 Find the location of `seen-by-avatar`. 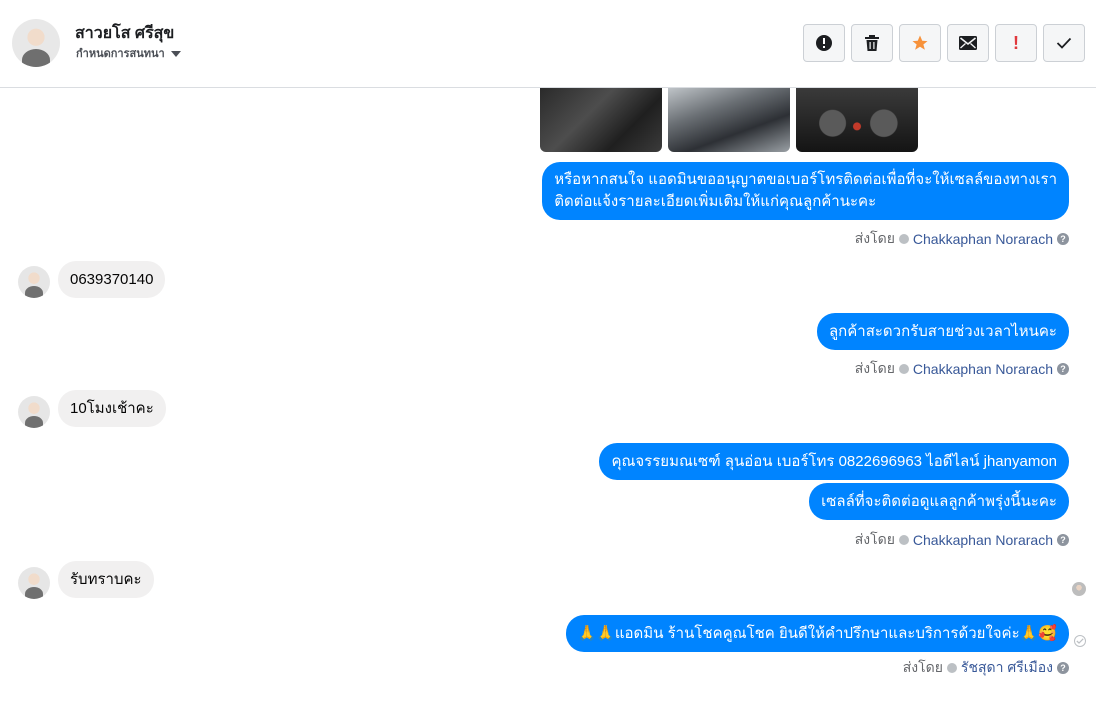

seen-by-avatar is located at coordinates (1079, 589).